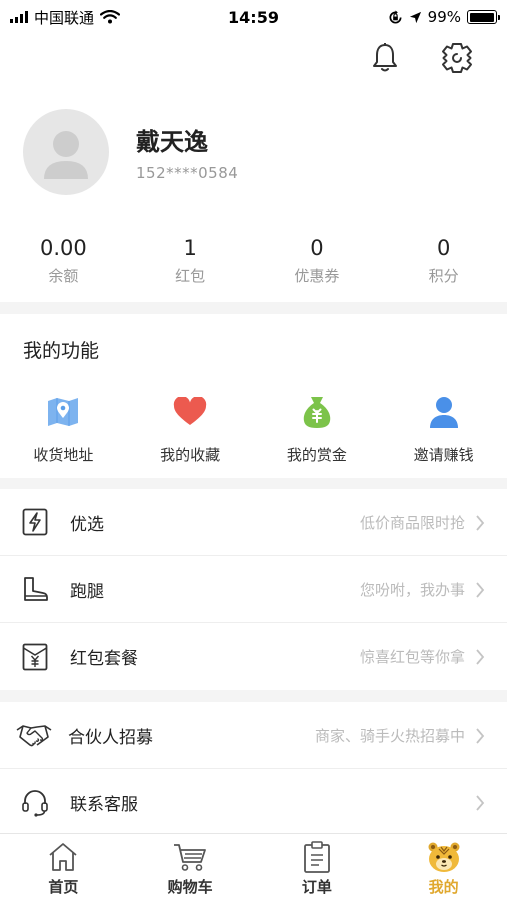 This screenshot has height=900, width=507. I want to click on tab-bar: 首页 购物车 订单 我的, so click(253, 866).